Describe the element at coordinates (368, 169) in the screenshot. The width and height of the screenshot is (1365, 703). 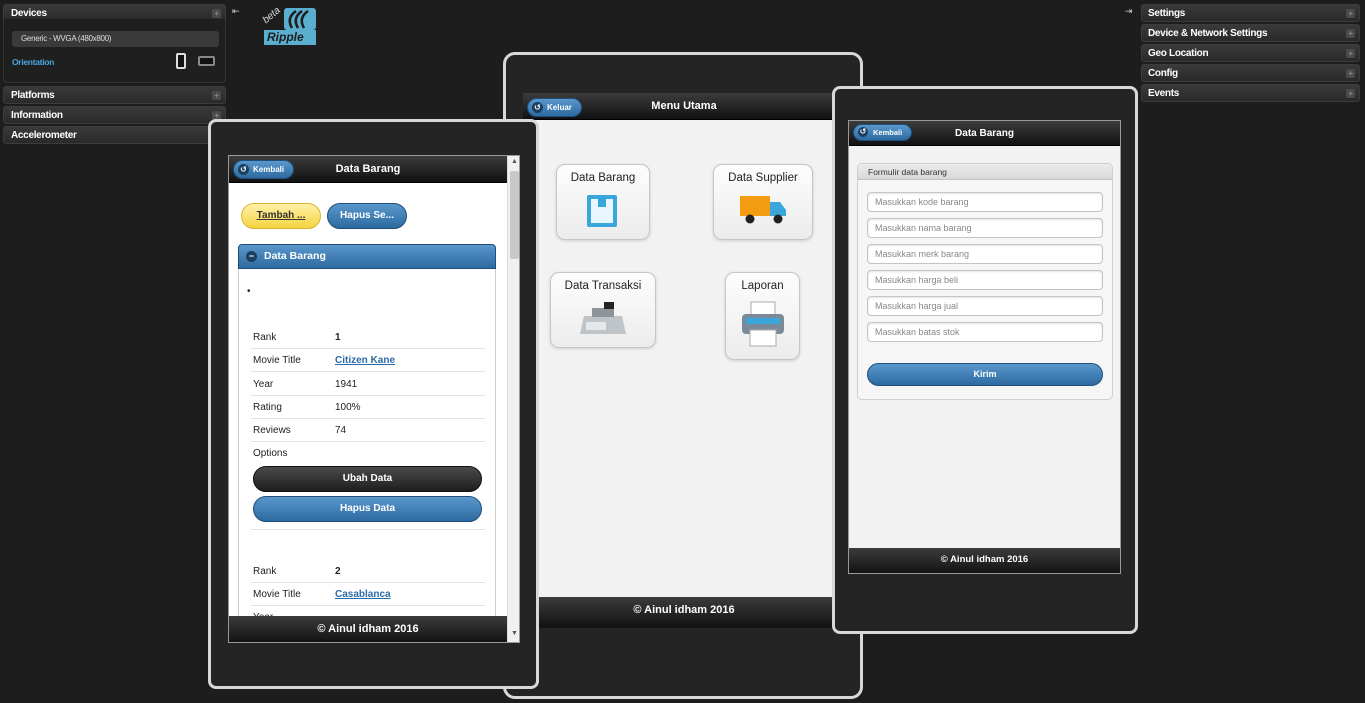
I see `list-title: Data Barang` at that location.